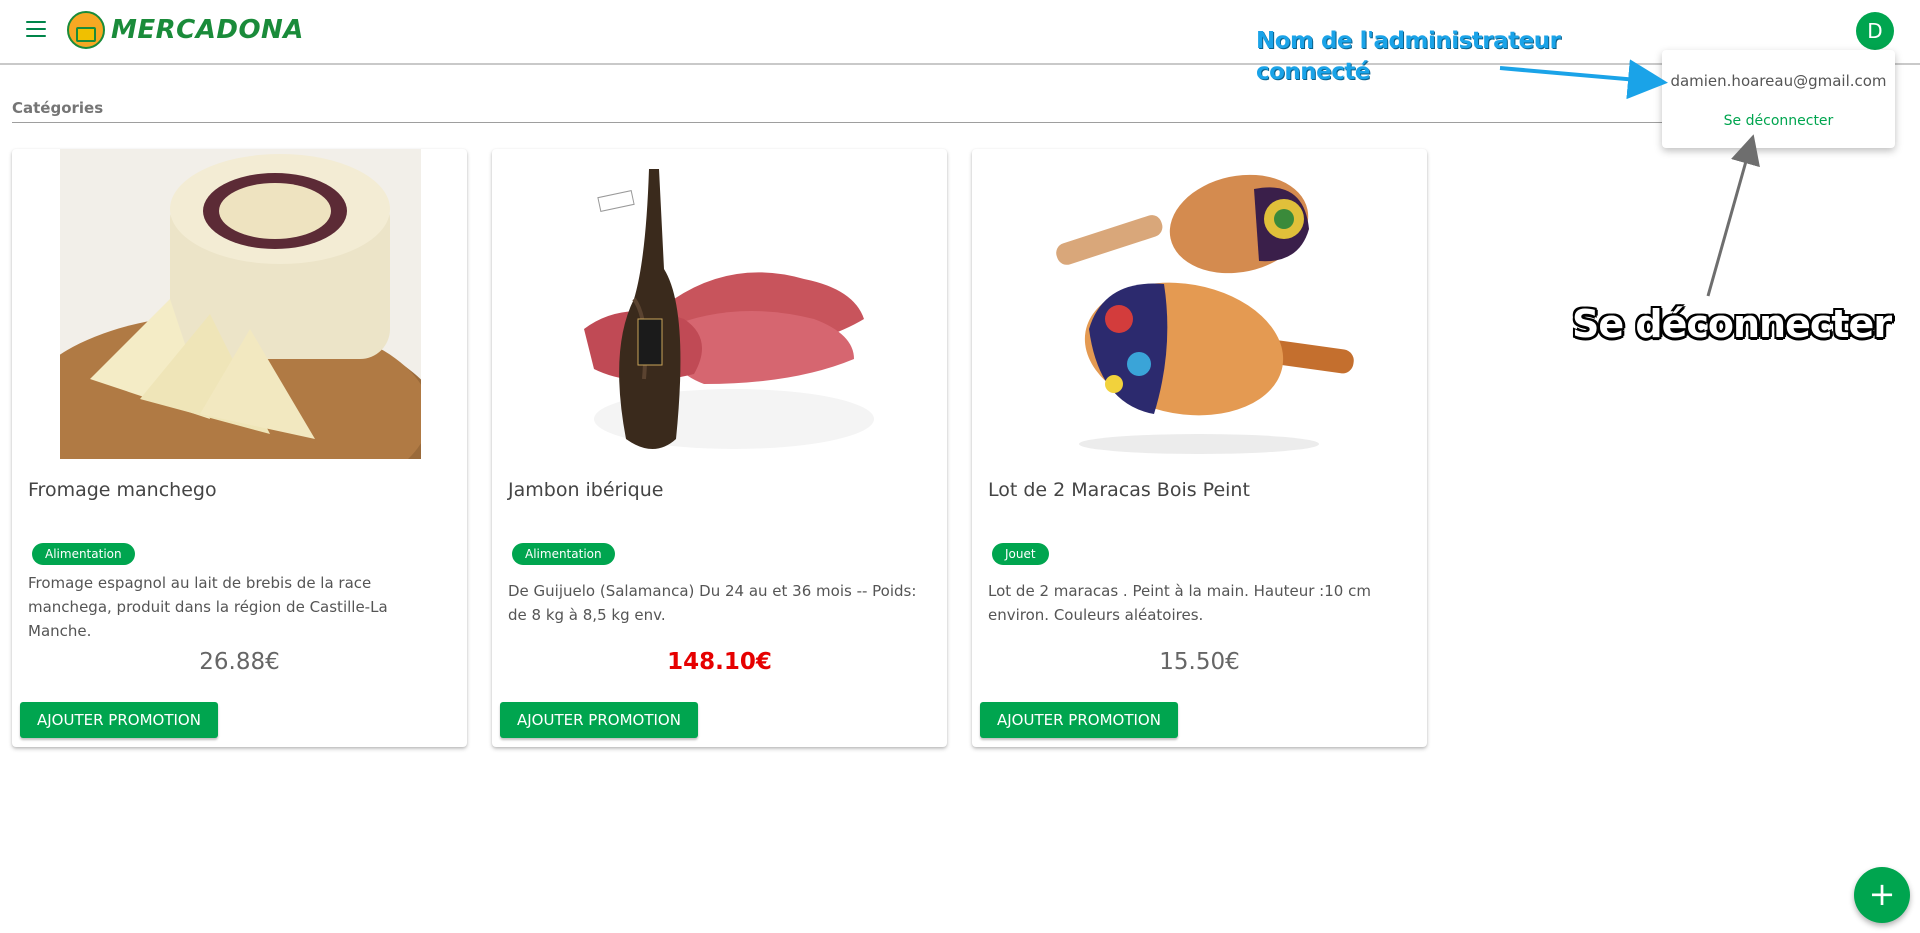  Describe the element at coordinates (240, 304) in the screenshot. I see `product-image-manchego` at that location.